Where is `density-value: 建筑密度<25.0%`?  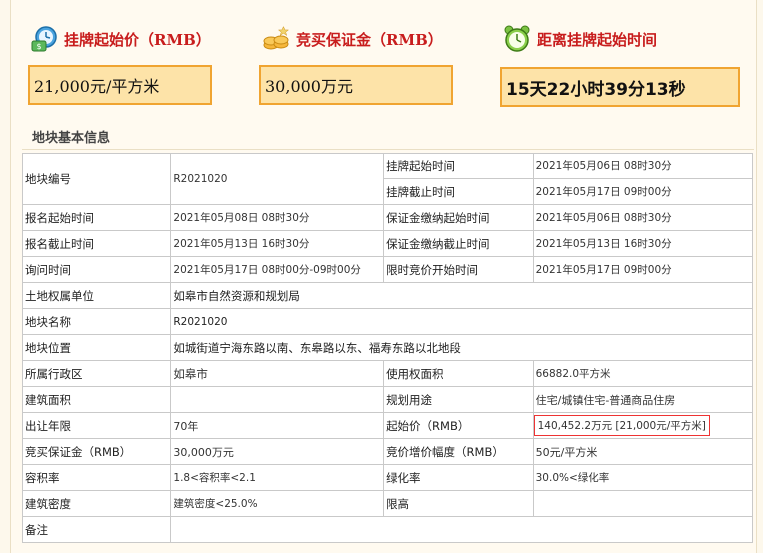
density-value: 建筑密度<25.0% is located at coordinates (277, 503).